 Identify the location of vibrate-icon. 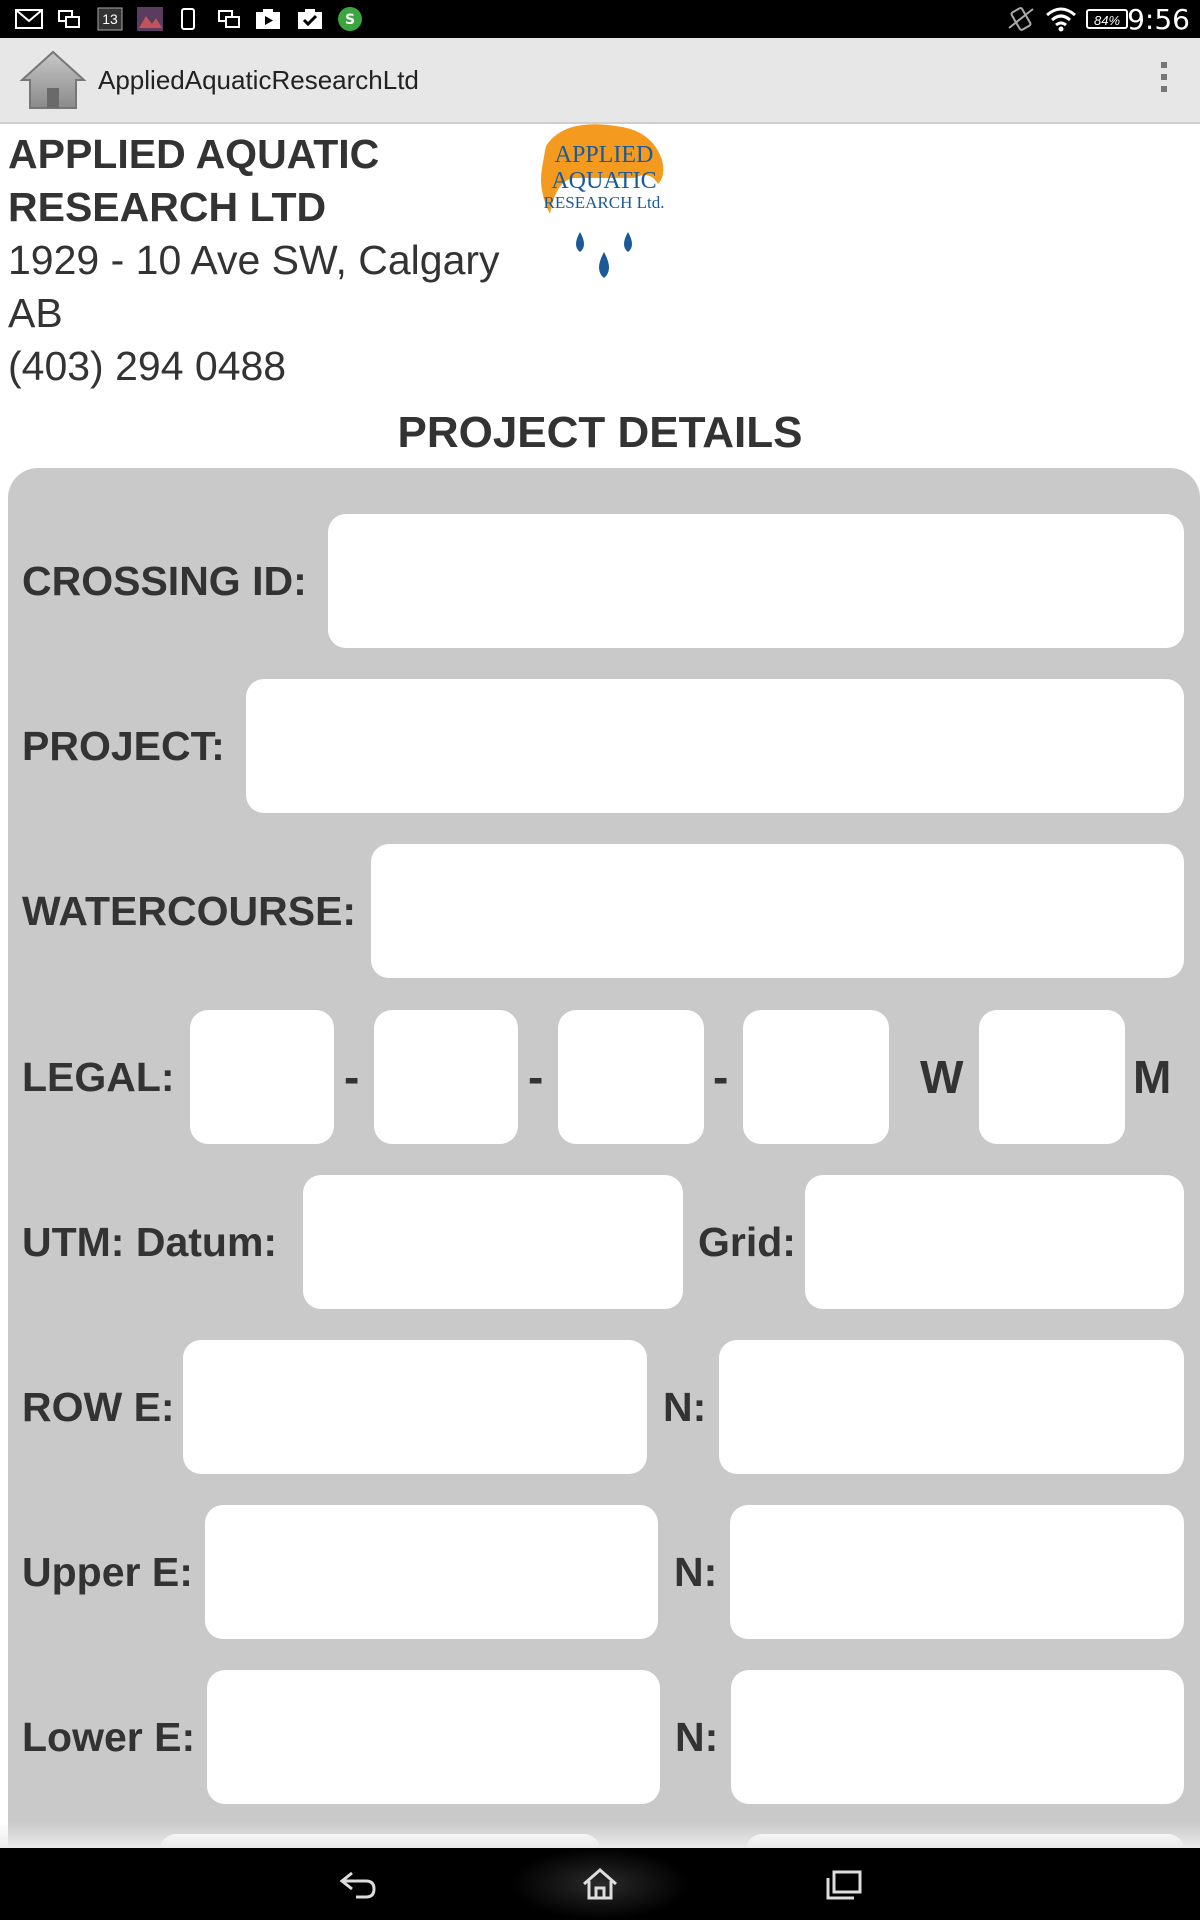
(1021, 19).